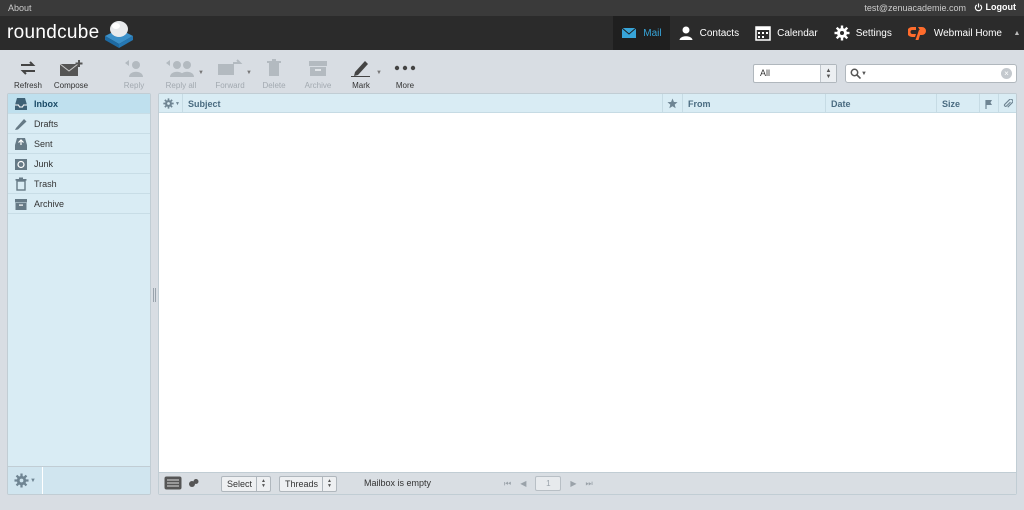 The height and width of the screenshot is (510, 1024). I want to click on column-size-label: Size, so click(951, 103).